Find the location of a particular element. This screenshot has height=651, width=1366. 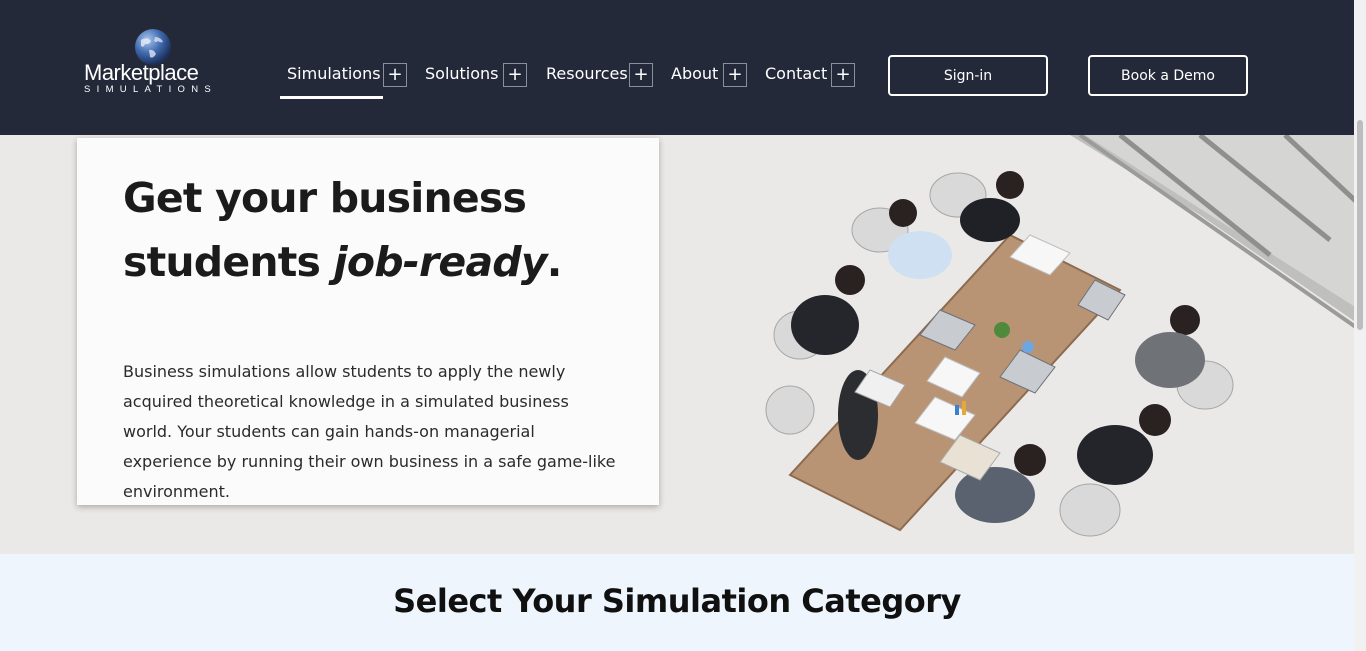

nav-label-contact: Contact is located at coordinates (796, 73).